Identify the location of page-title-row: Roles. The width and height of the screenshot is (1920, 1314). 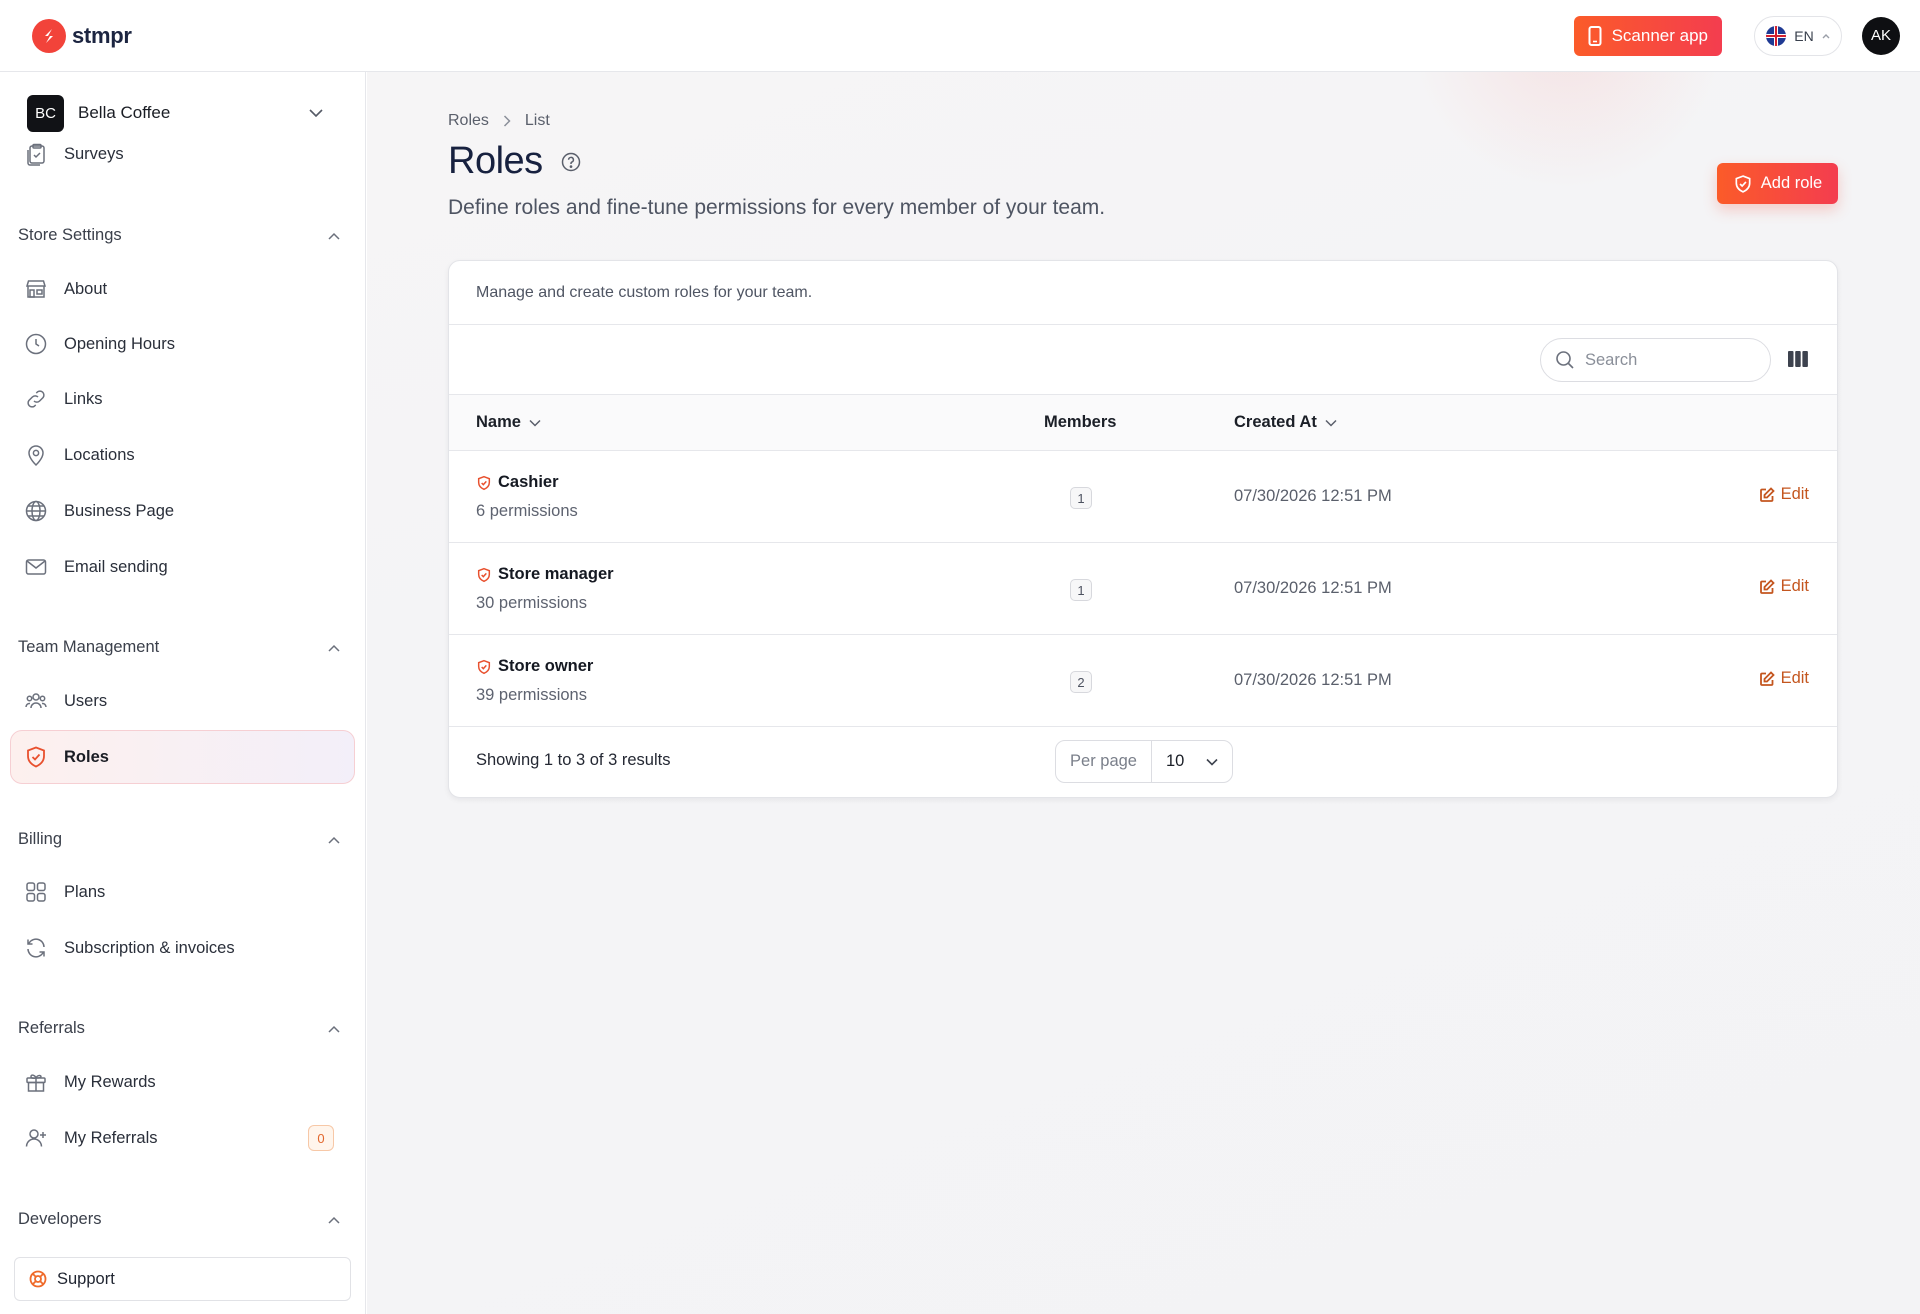
(514, 161).